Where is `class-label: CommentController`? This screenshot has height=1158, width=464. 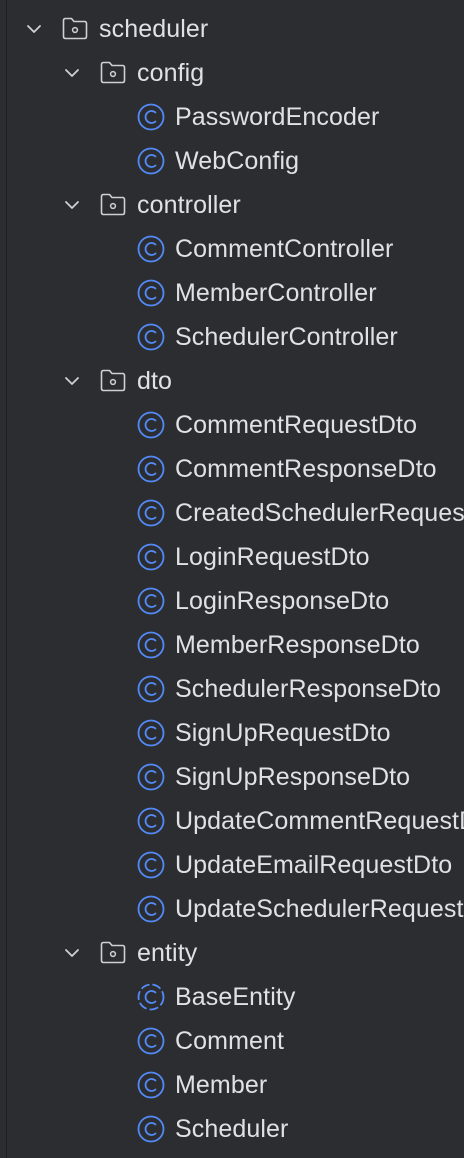 class-label: CommentController is located at coordinates (284, 249).